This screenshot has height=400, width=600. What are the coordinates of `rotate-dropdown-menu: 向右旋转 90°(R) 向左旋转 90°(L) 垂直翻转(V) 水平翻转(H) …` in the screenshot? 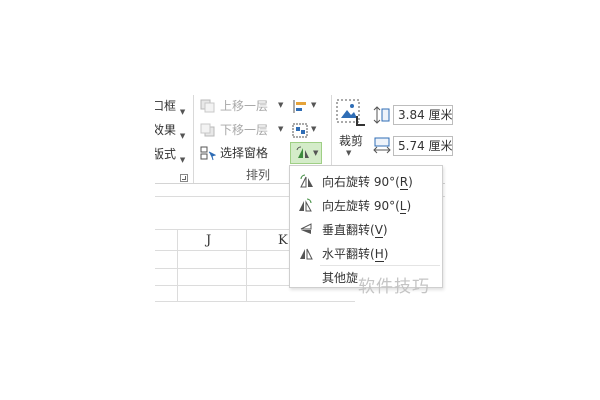 It's located at (366, 226).